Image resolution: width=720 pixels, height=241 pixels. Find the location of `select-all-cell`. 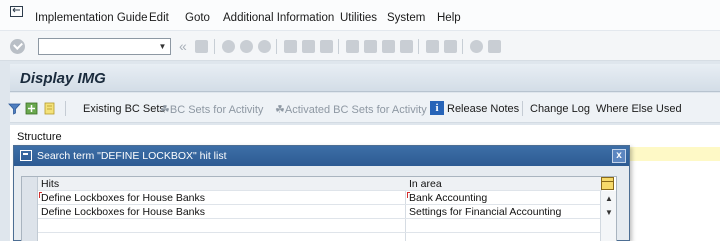

select-all-cell is located at coordinates (30, 184).